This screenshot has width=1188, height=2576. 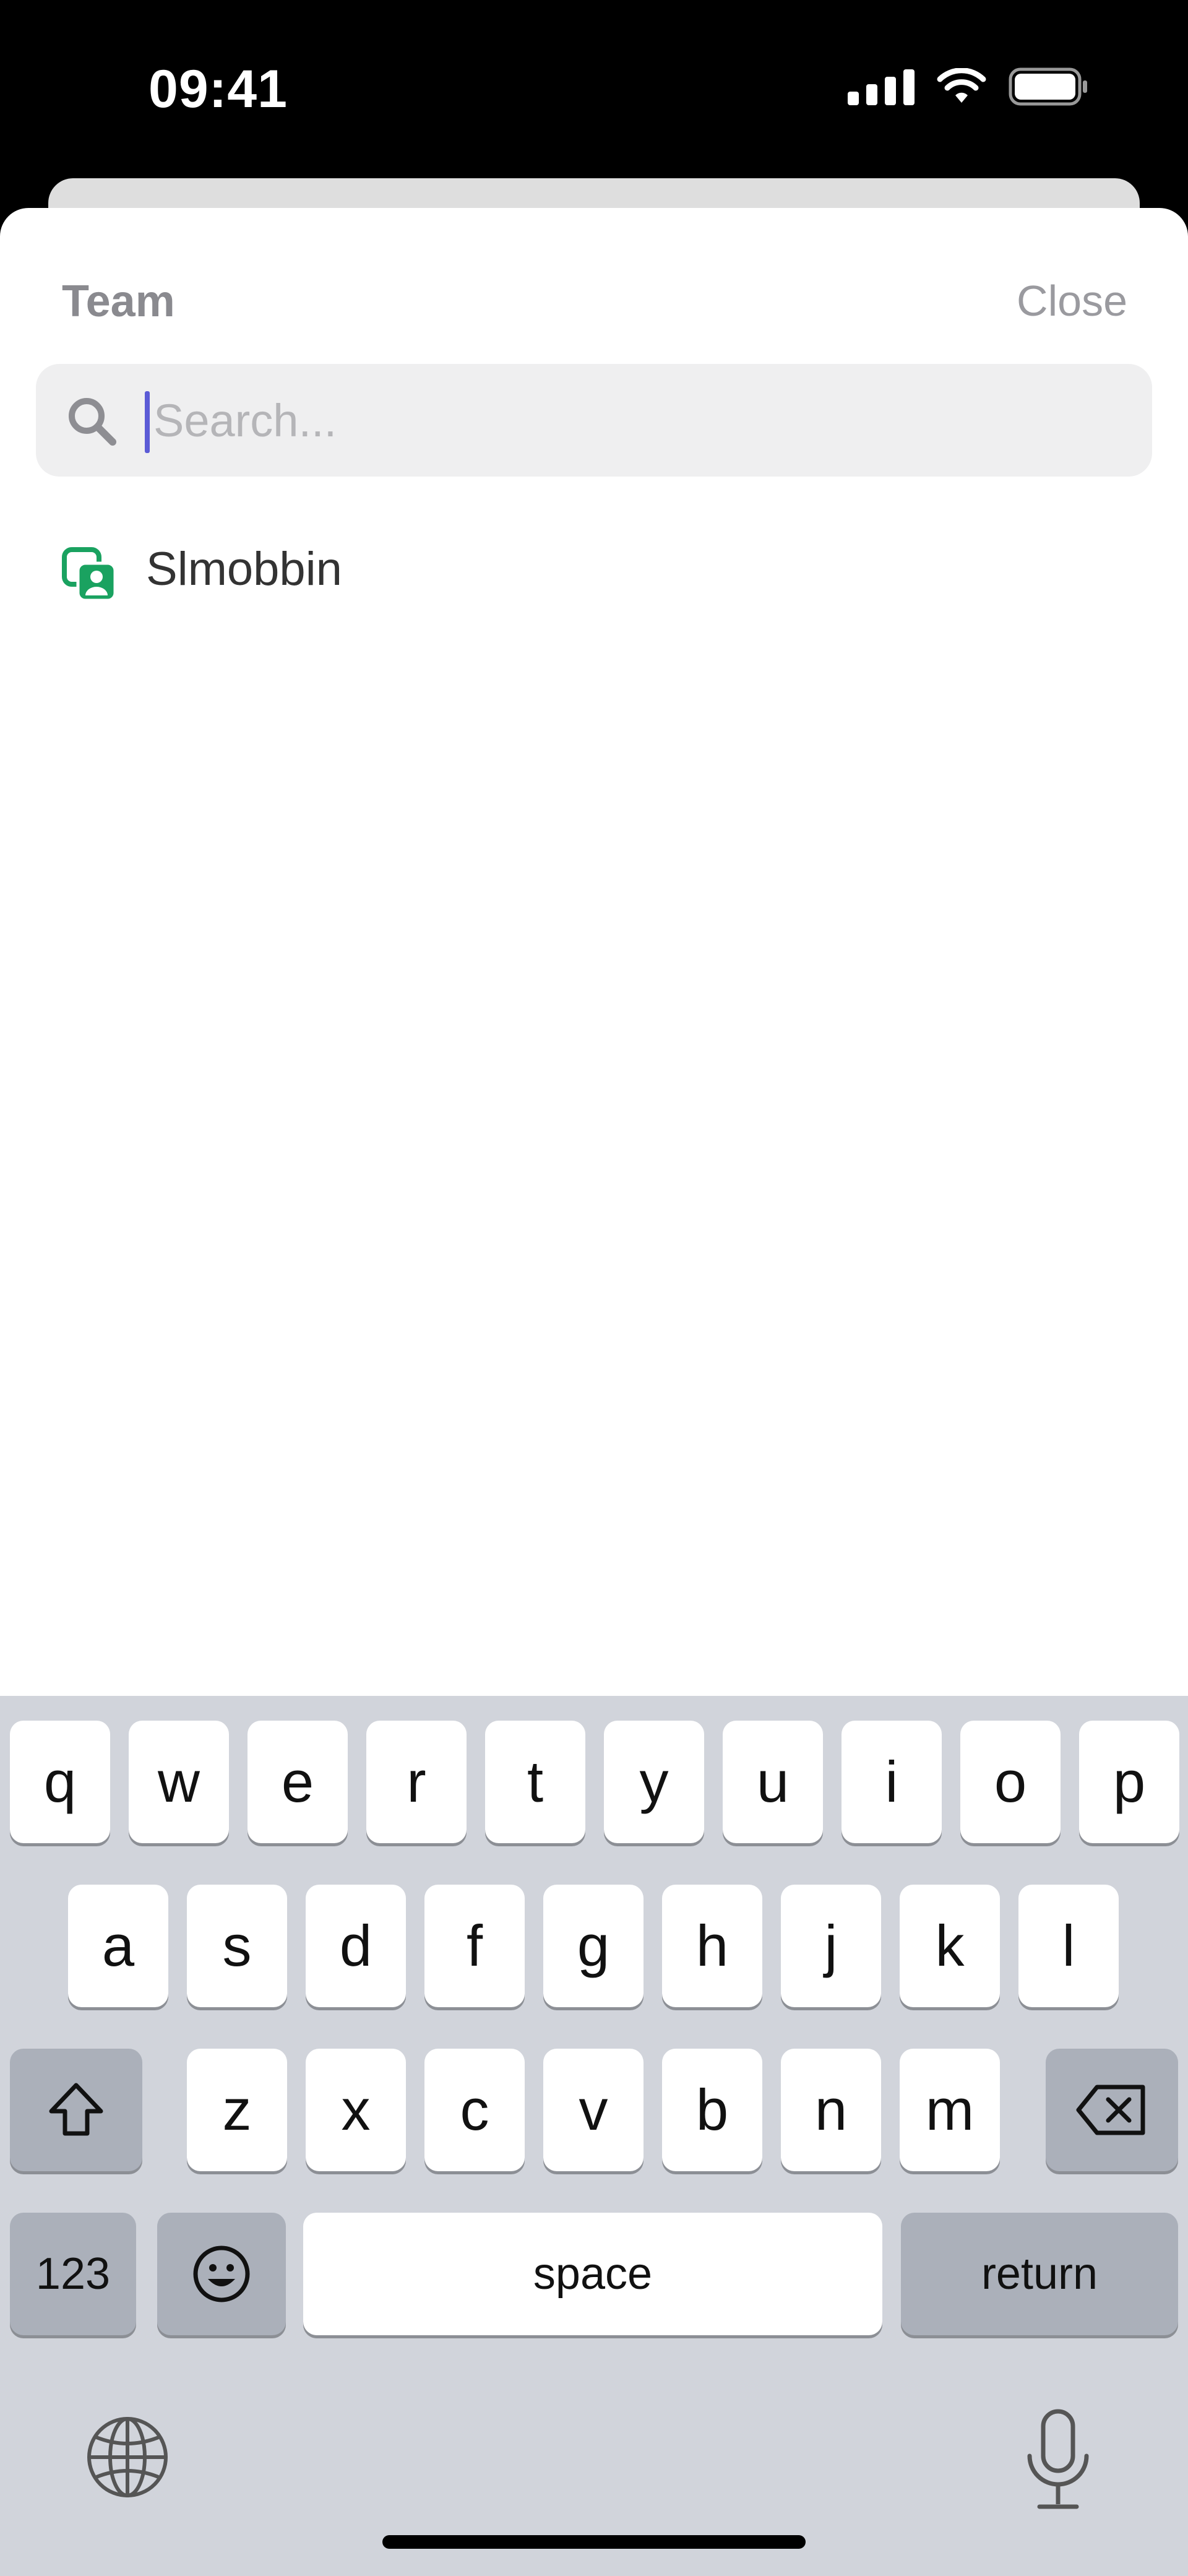 I want to click on home-indicator, so click(x=594, y=2542).